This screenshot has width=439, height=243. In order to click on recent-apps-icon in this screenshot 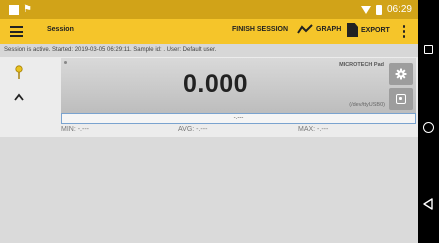, I will do `click(428, 49)`.